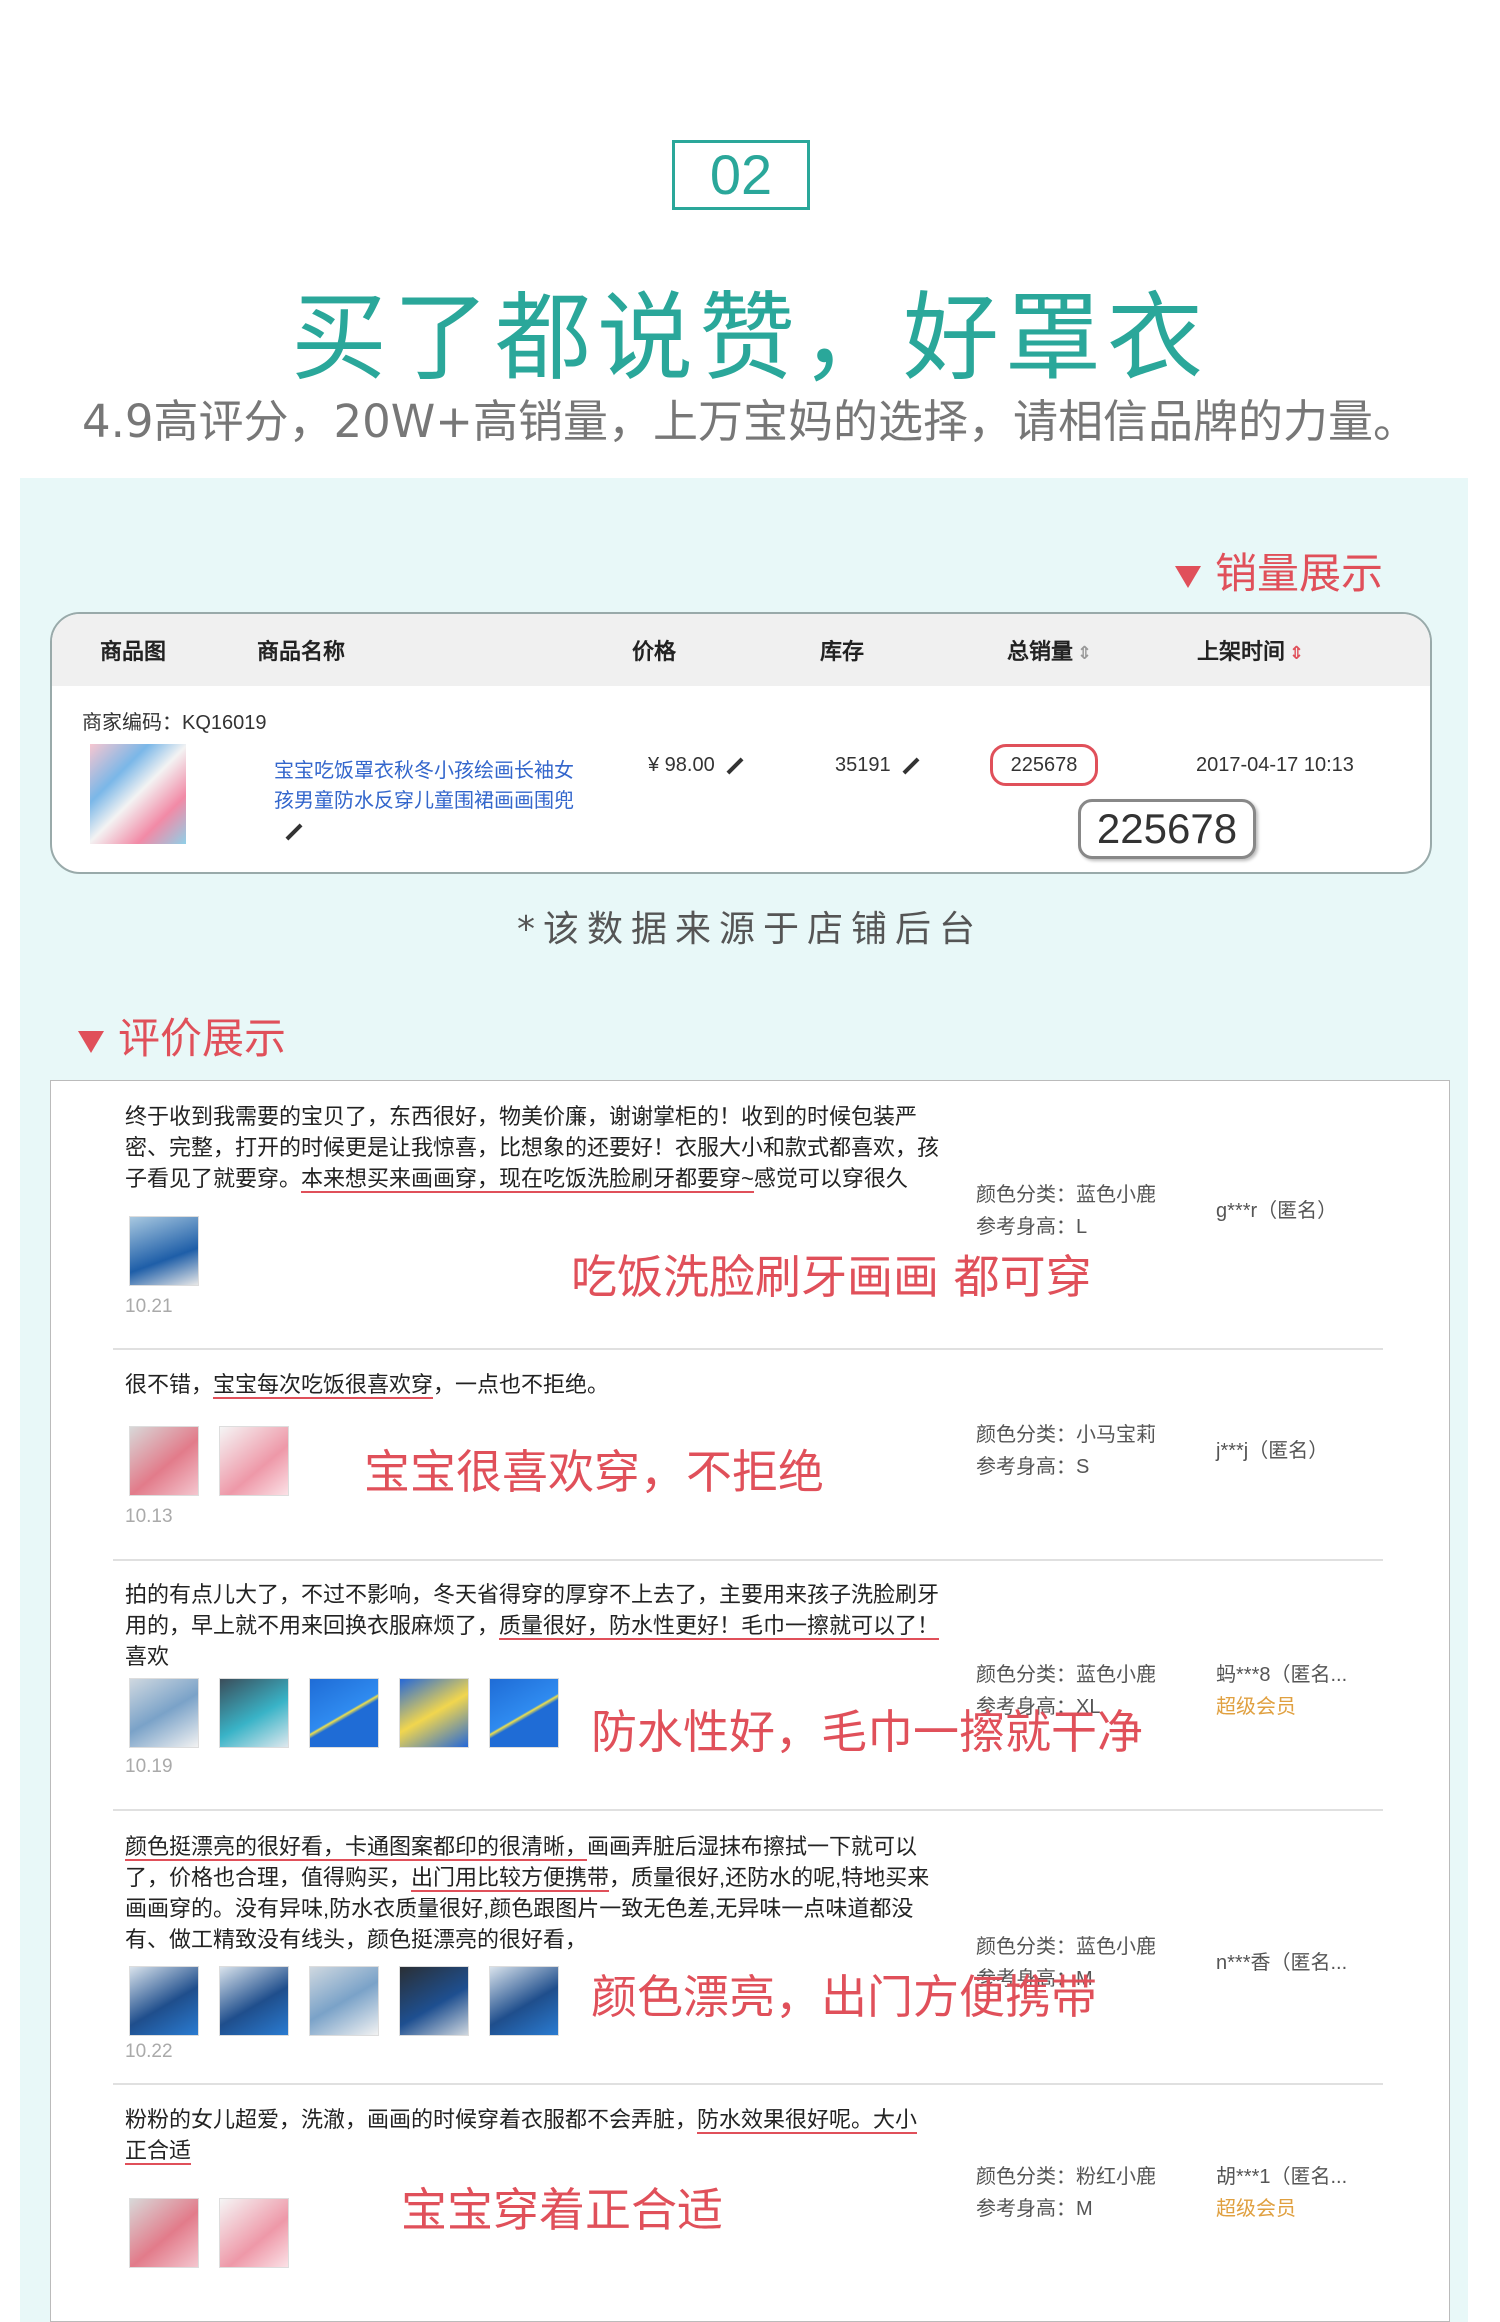 The width and height of the screenshot is (1500, 2322). Describe the element at coordinates (867, 1732) in the screenshot. I see `review-callout: 防水性好，毛巾一擦就干净` at that location.